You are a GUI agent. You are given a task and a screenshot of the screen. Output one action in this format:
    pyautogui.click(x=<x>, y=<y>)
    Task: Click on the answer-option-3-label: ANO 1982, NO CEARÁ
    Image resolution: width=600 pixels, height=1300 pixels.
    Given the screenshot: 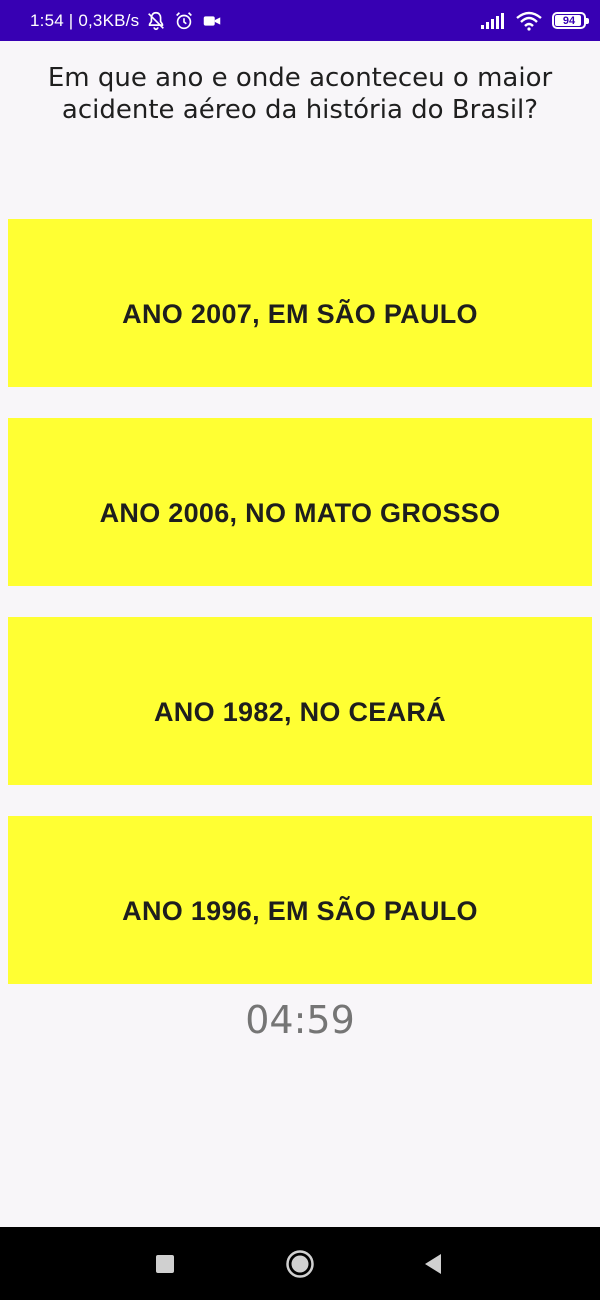 What is the action you would take?
    pyautogui.click(x=300, y=711)
    